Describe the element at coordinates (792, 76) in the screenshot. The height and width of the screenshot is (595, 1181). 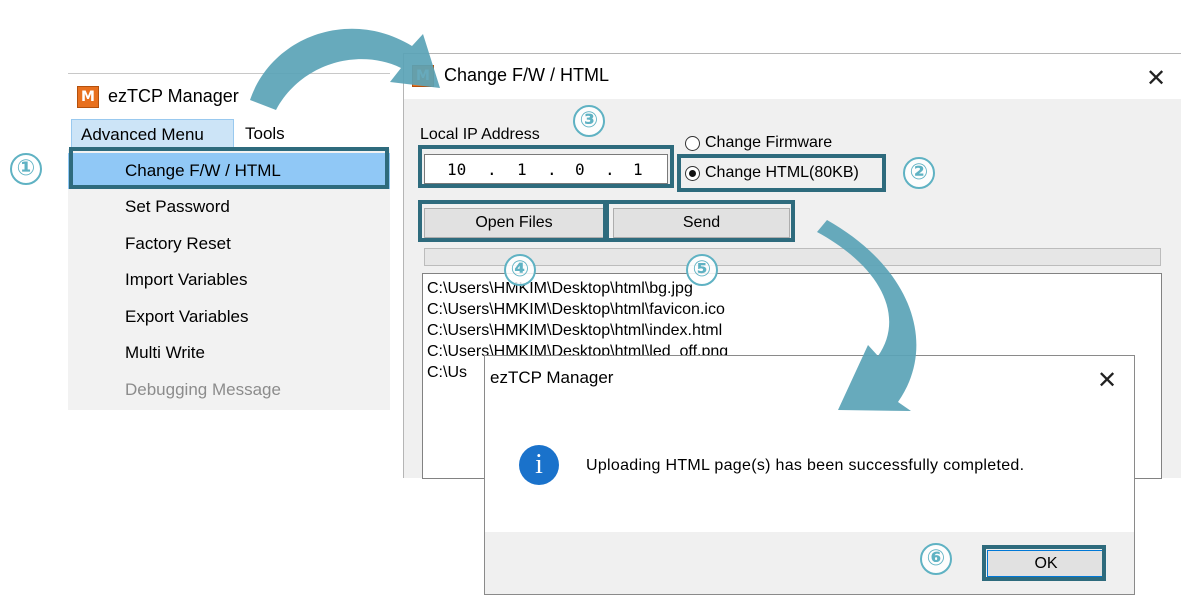
I see `fw-window-titlebar: M Change F/W / HTML ✕` at that location.